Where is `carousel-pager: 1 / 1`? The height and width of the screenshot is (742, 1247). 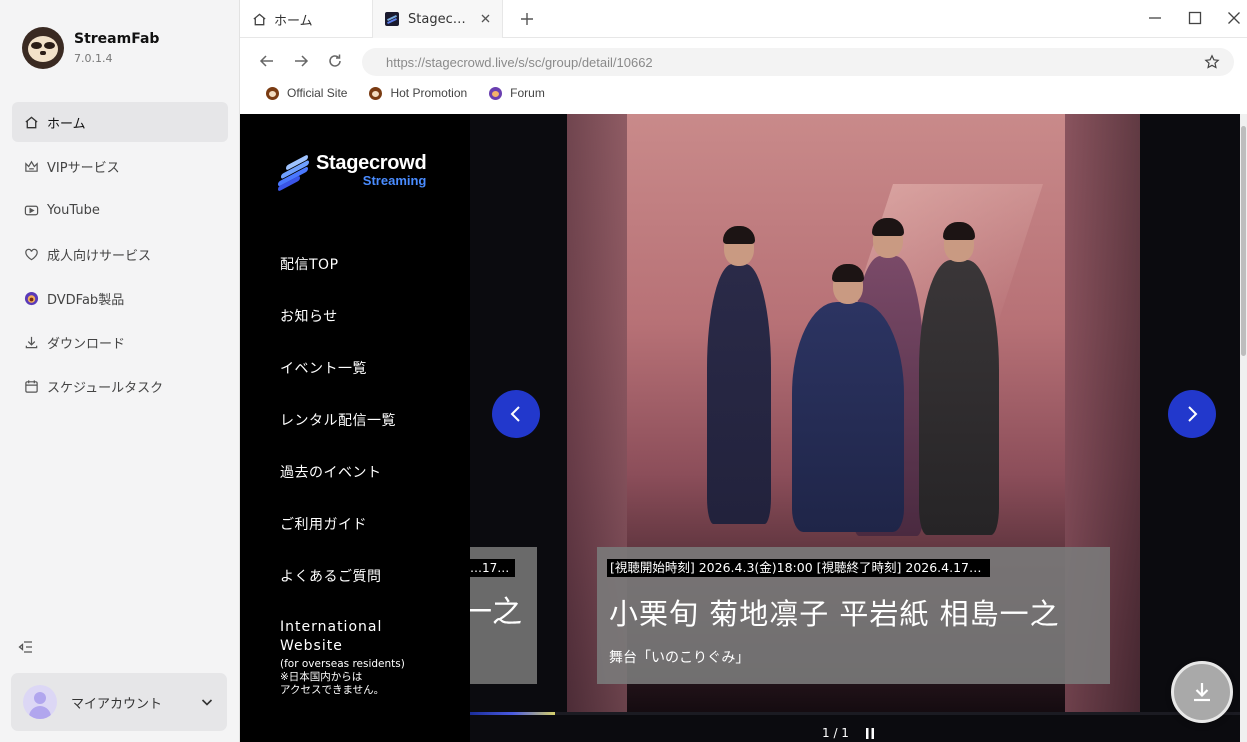
carousel-pager: 1 / 1 is located at coordinates (848, 733).